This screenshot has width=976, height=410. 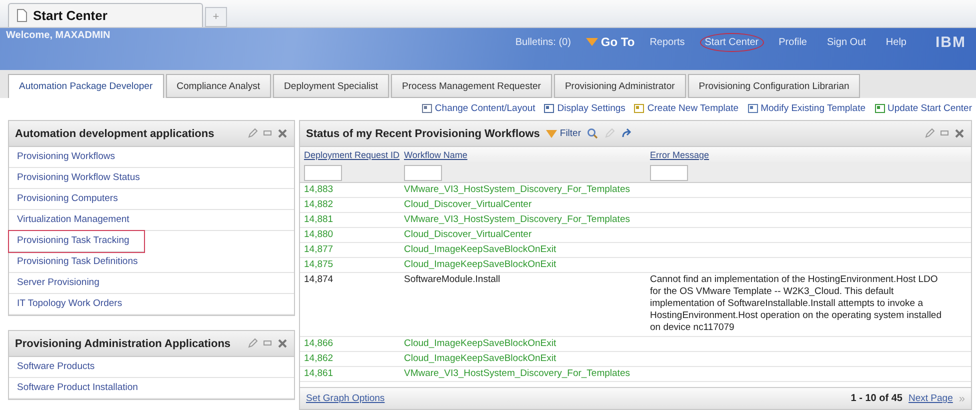 I want to click on application-link: IT Topology Work Orders, so click(x=151, y=304).